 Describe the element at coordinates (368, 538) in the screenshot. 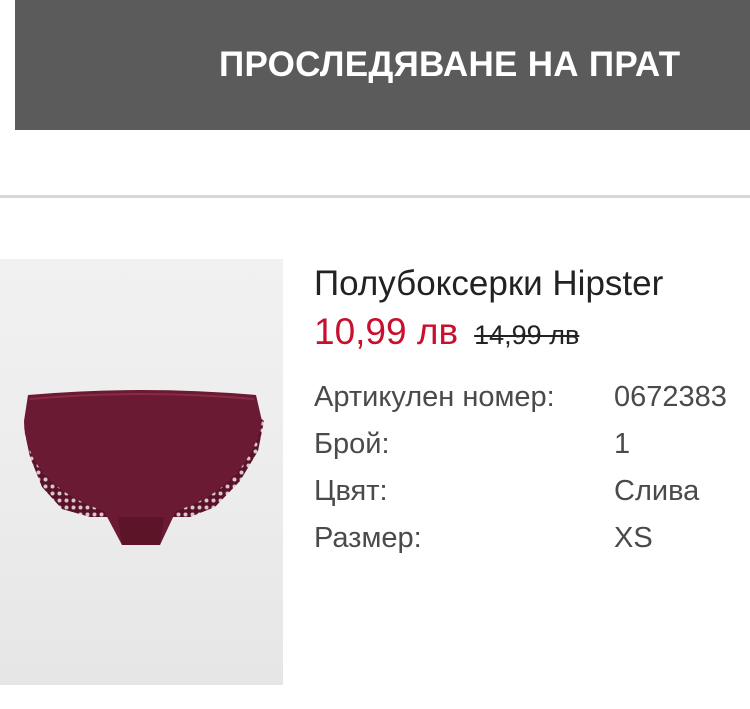

I see `size-label: Размер:` at that location.